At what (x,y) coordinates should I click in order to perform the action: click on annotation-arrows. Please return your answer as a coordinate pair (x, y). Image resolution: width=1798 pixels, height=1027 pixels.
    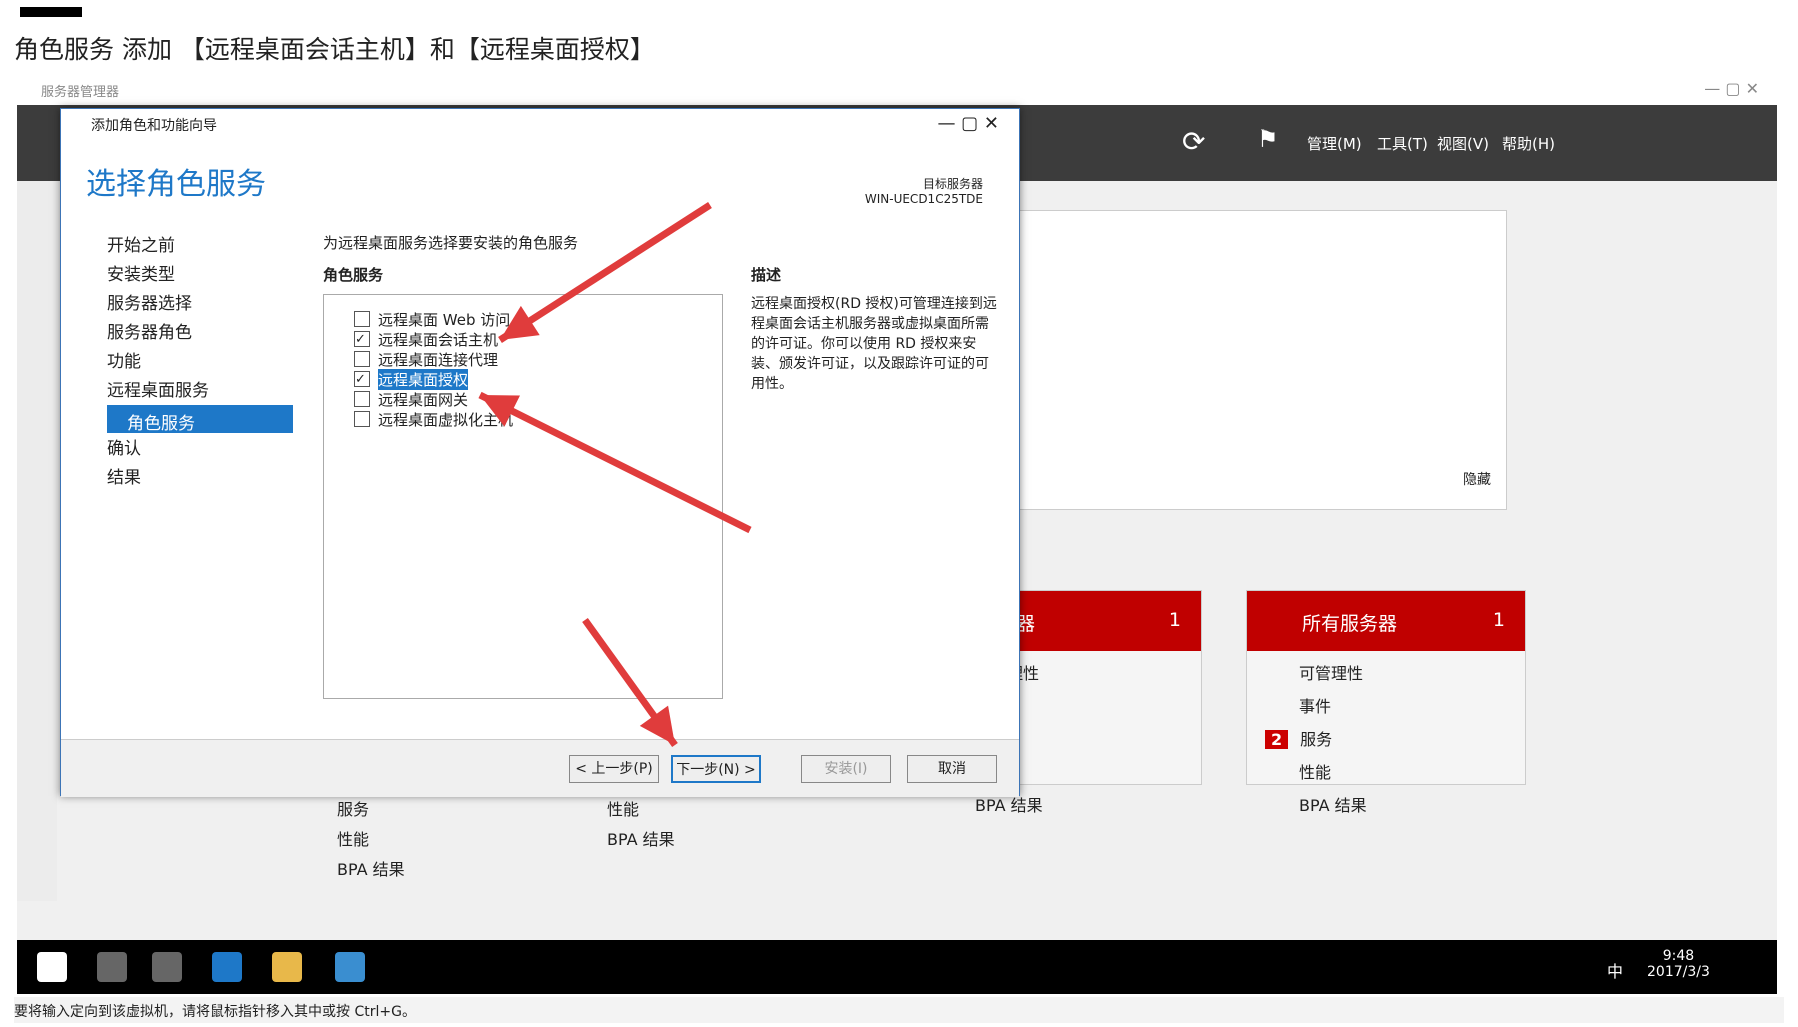
    Looking at the image, I should click on (615, 475).